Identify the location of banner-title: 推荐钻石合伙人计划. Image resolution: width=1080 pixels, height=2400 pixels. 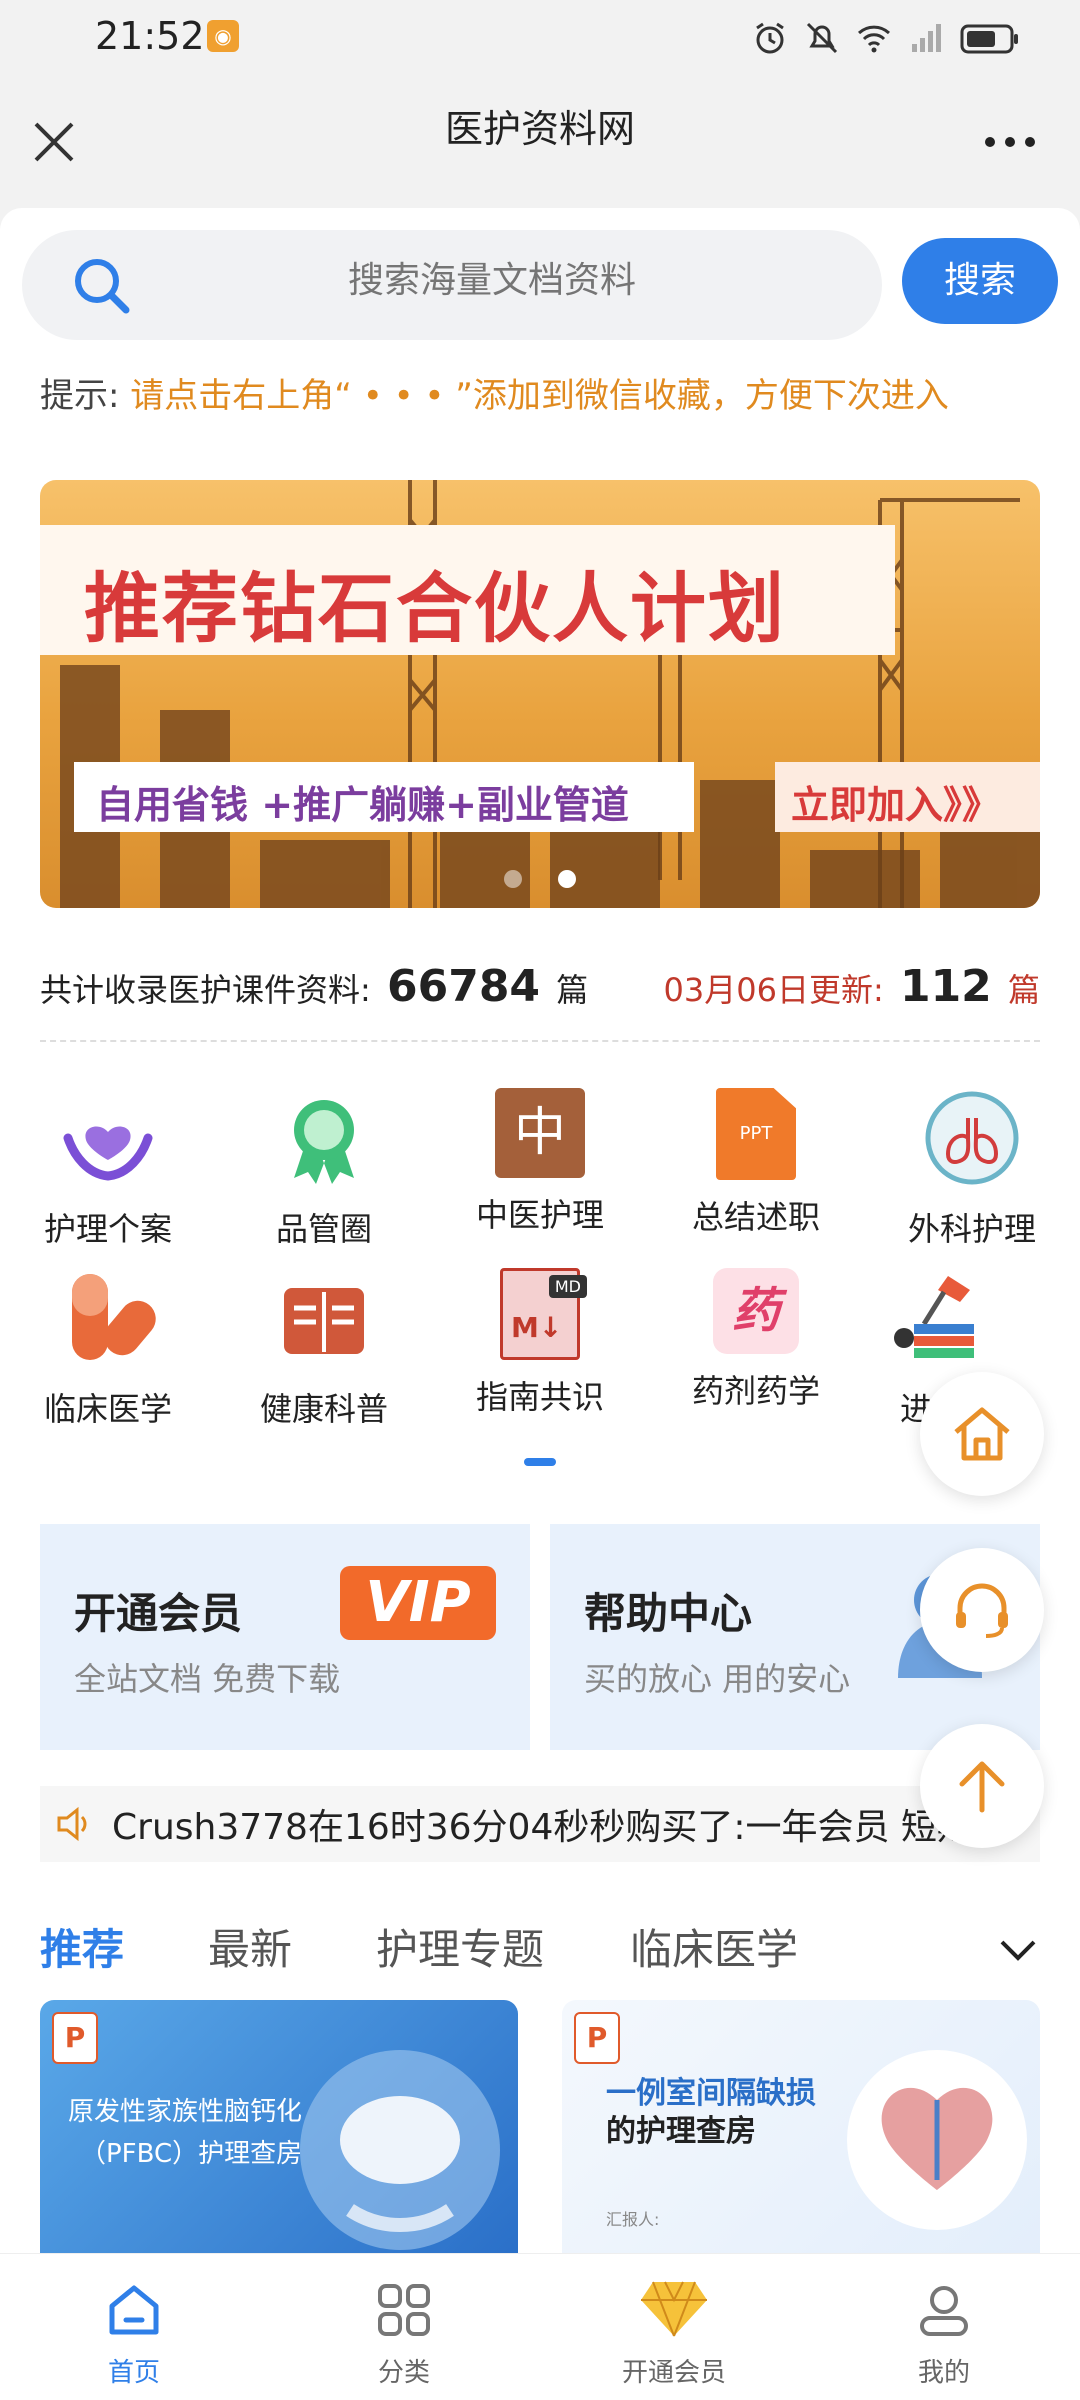
(435, 608).